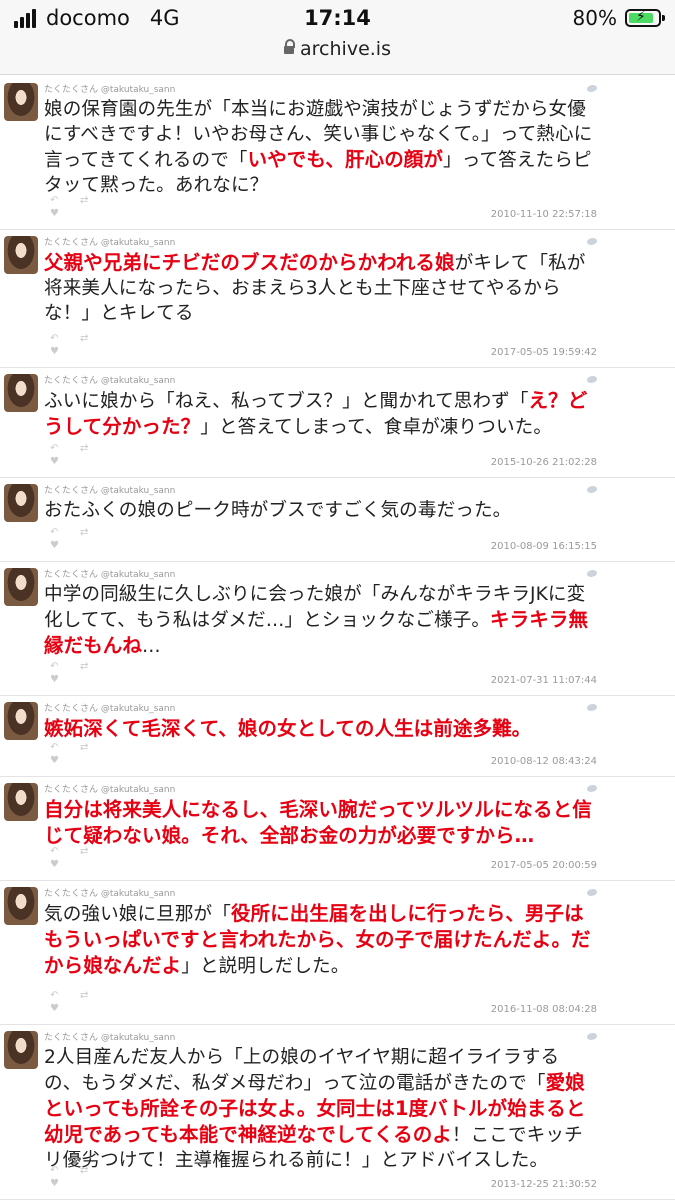 This screenshot has width=675, height=1200. I want to click on body-text: 」と説明しだした。, so click(265, 966).